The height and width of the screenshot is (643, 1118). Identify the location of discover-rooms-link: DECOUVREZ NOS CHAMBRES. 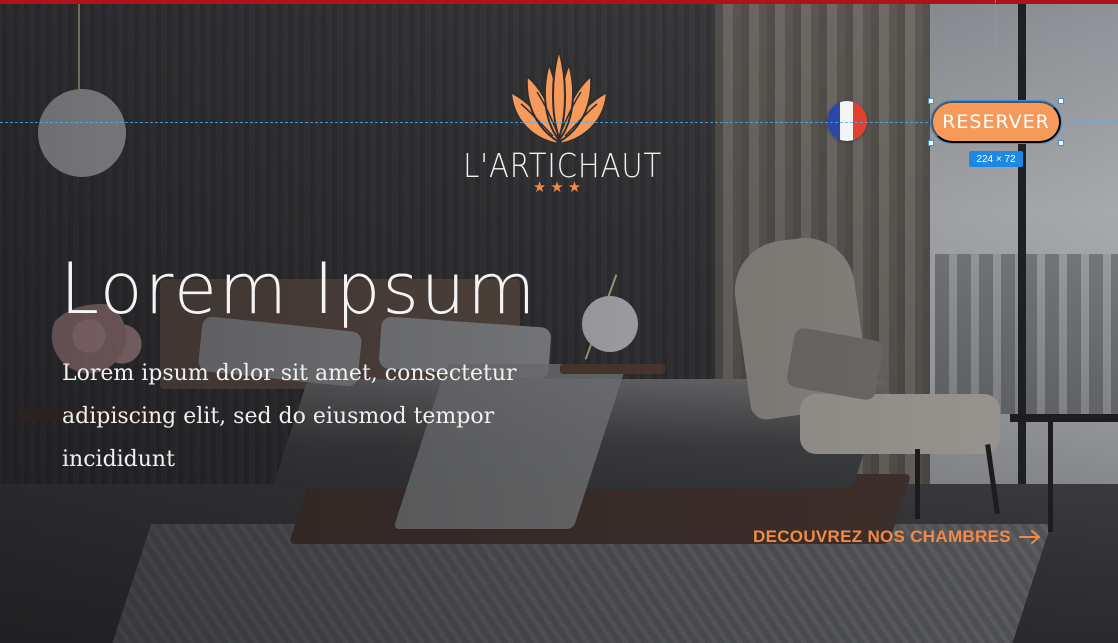
(897, 537).